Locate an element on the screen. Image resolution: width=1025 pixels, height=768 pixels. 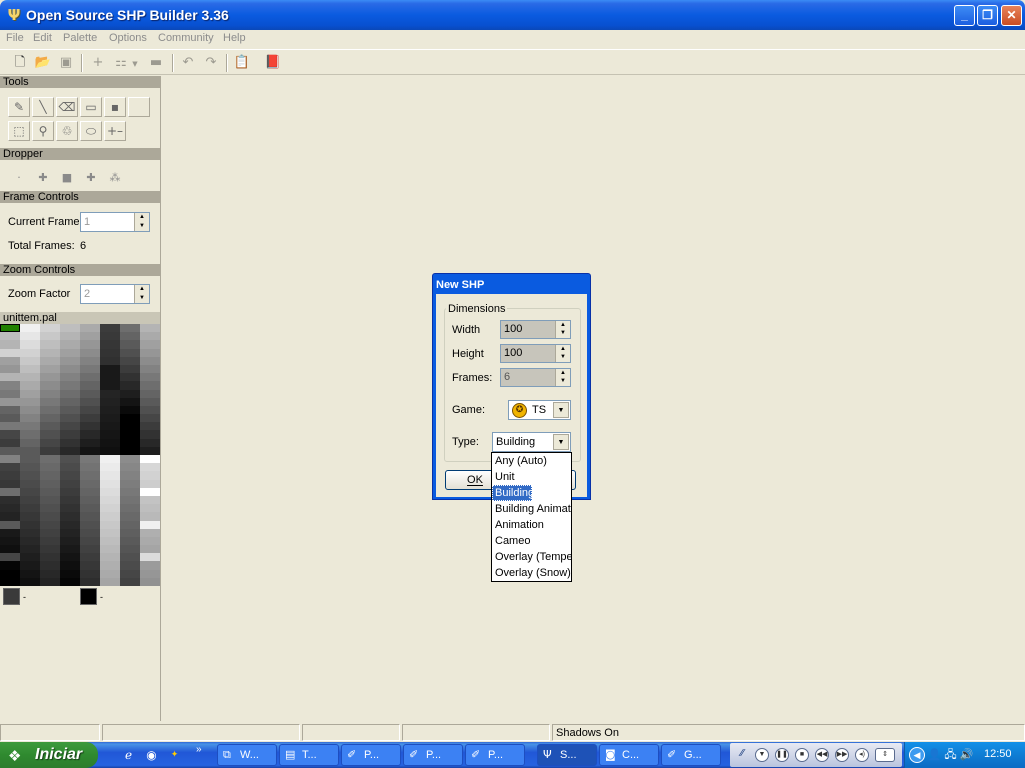
crosshair-tool: +– is located at coordinates (115, 131).